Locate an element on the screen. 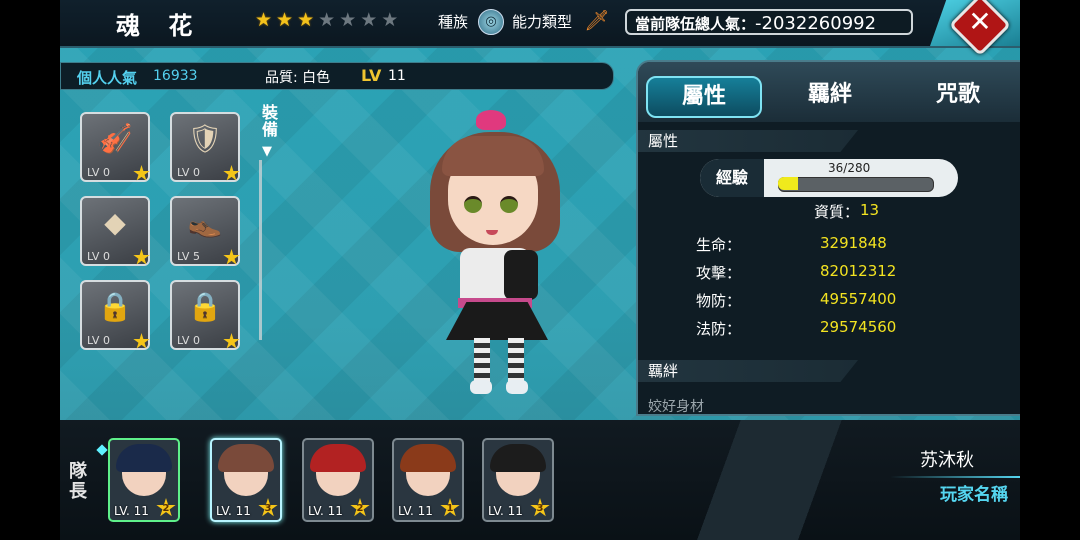  personal-popularity-value: 16933 is located at coordinates (175, 76).